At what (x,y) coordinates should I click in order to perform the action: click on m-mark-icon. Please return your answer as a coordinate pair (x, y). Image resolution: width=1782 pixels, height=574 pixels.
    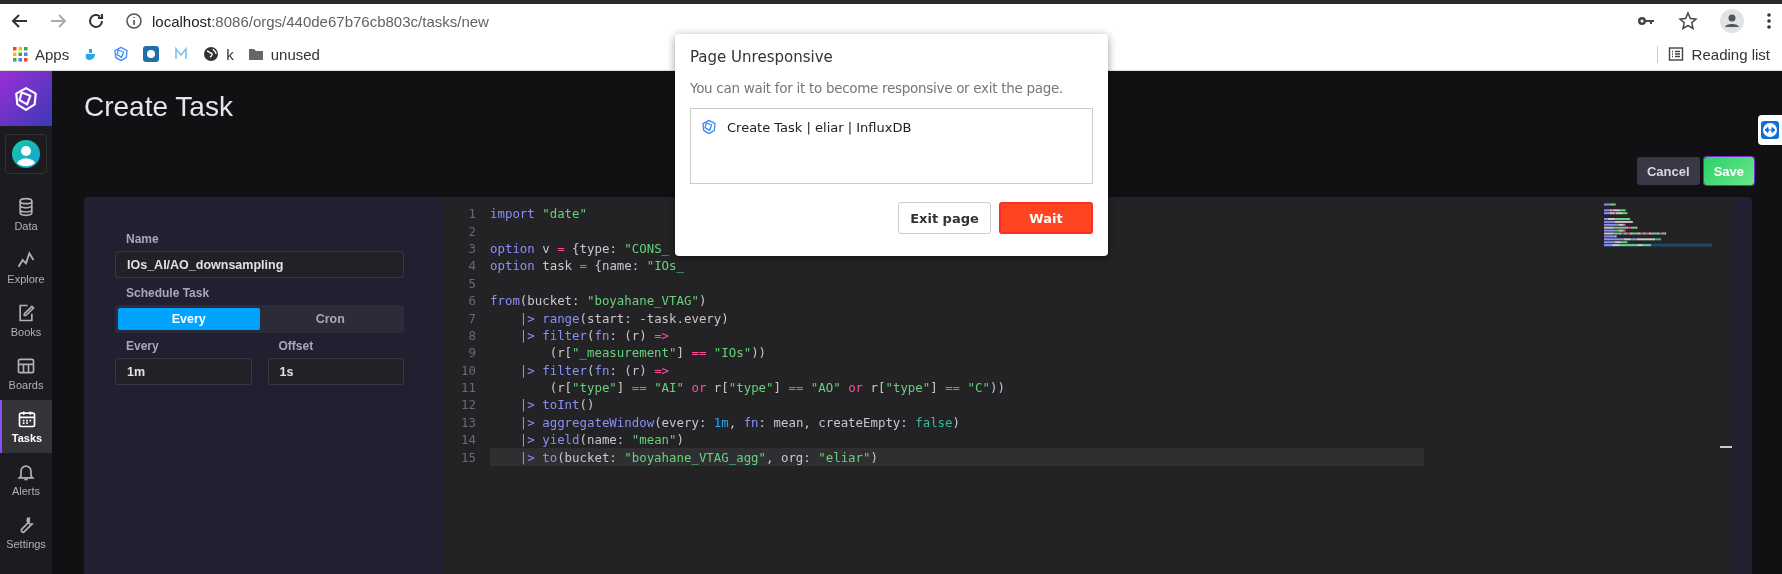
    Looking at the image, I should click on (181, 54).